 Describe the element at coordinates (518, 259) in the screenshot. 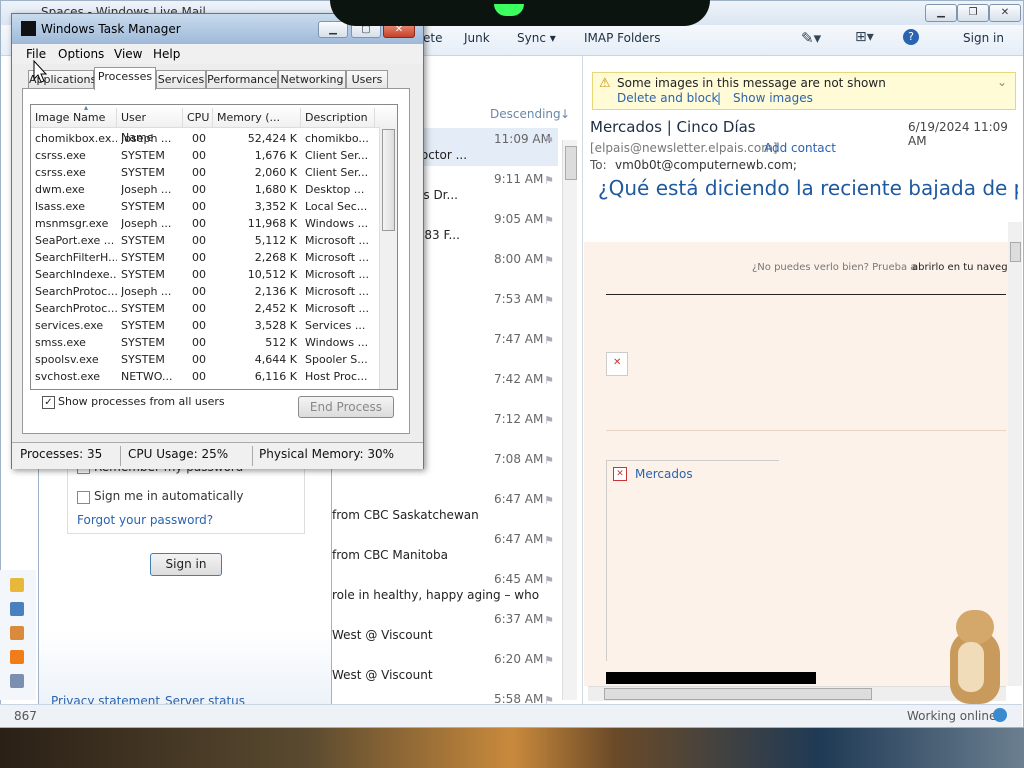

I see `message-time: 8:00 AM` at that location.